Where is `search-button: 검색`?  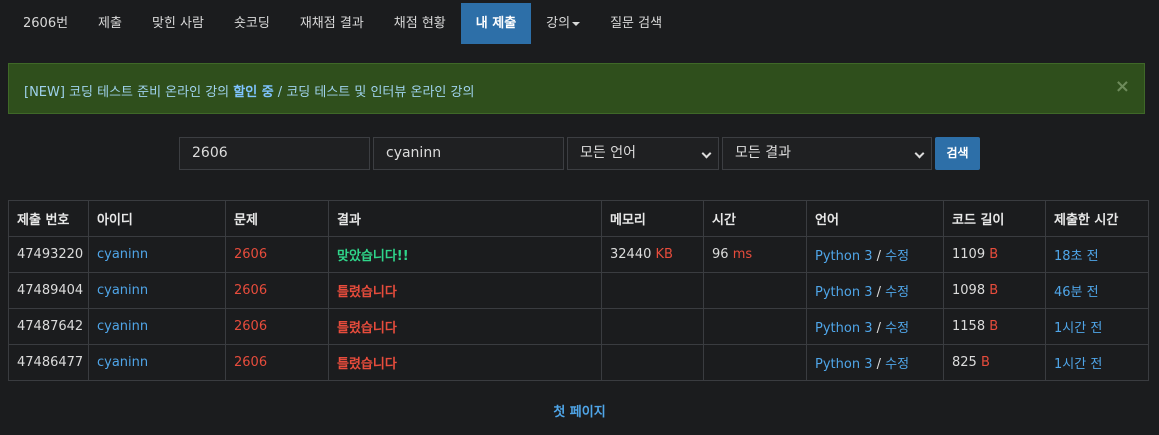
search-button: 검색 is located at coordinates (957, 153).